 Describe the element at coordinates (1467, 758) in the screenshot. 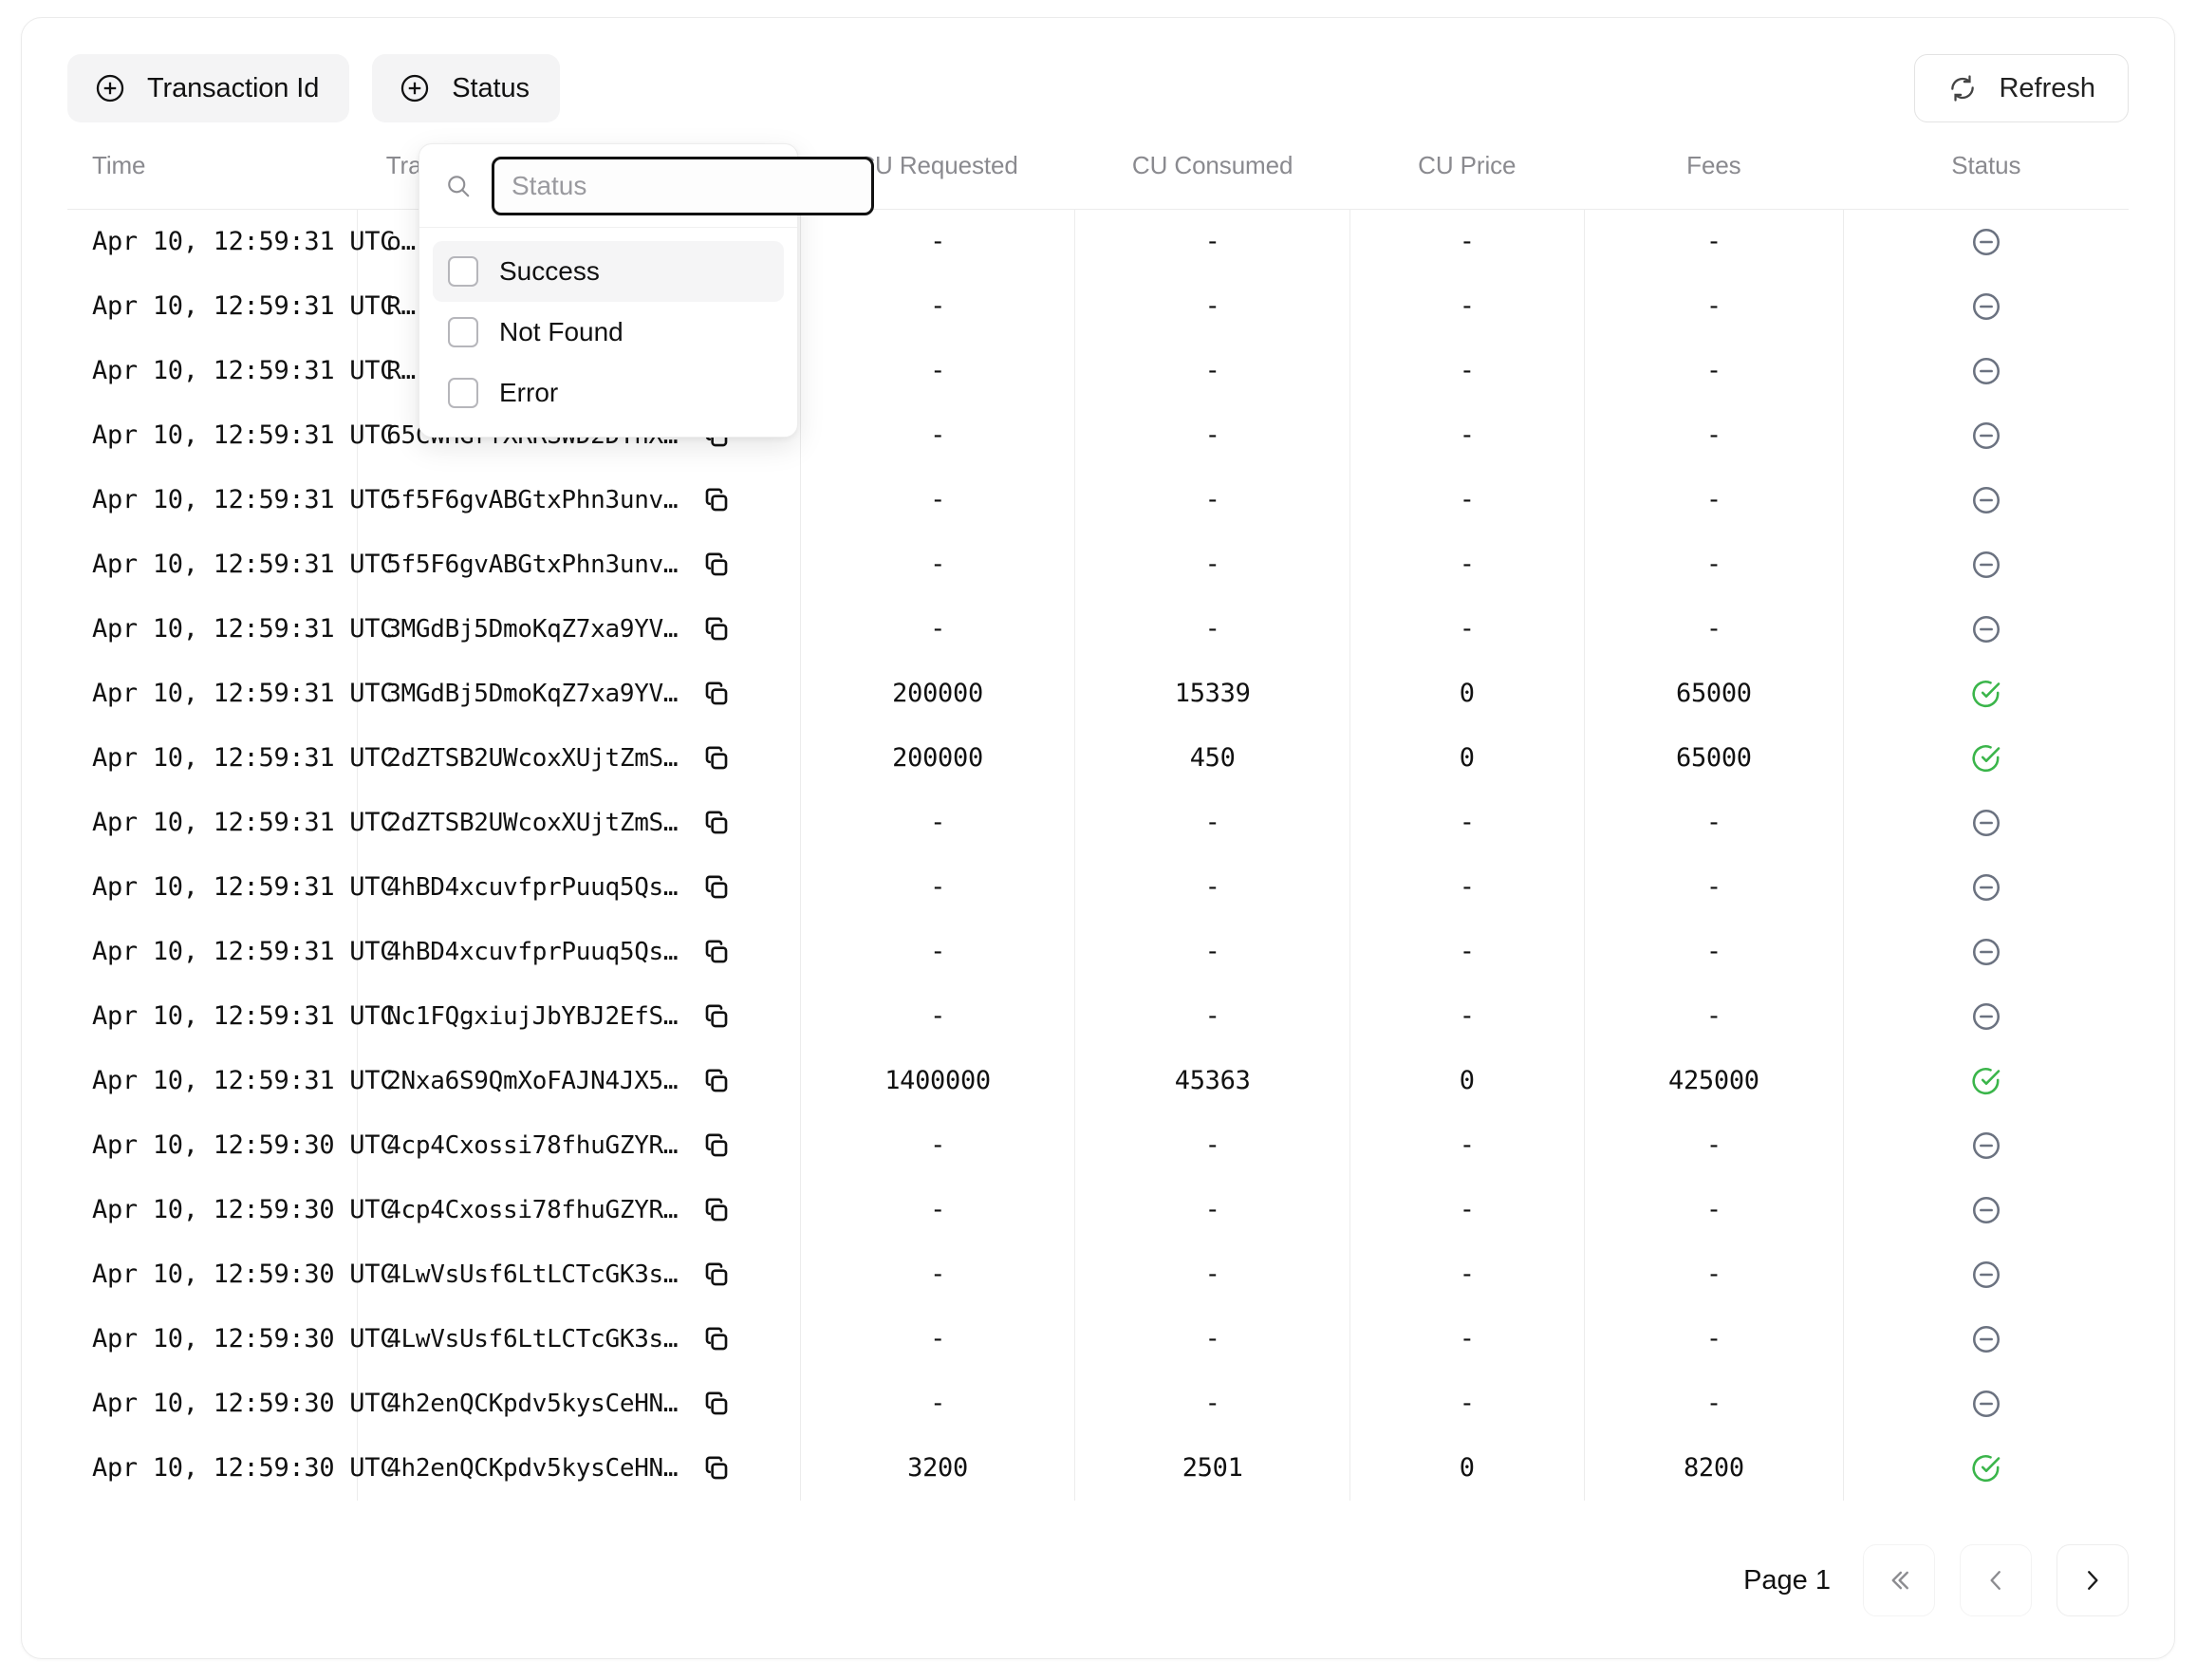

I see `cell-cu-price: 0` at that location.